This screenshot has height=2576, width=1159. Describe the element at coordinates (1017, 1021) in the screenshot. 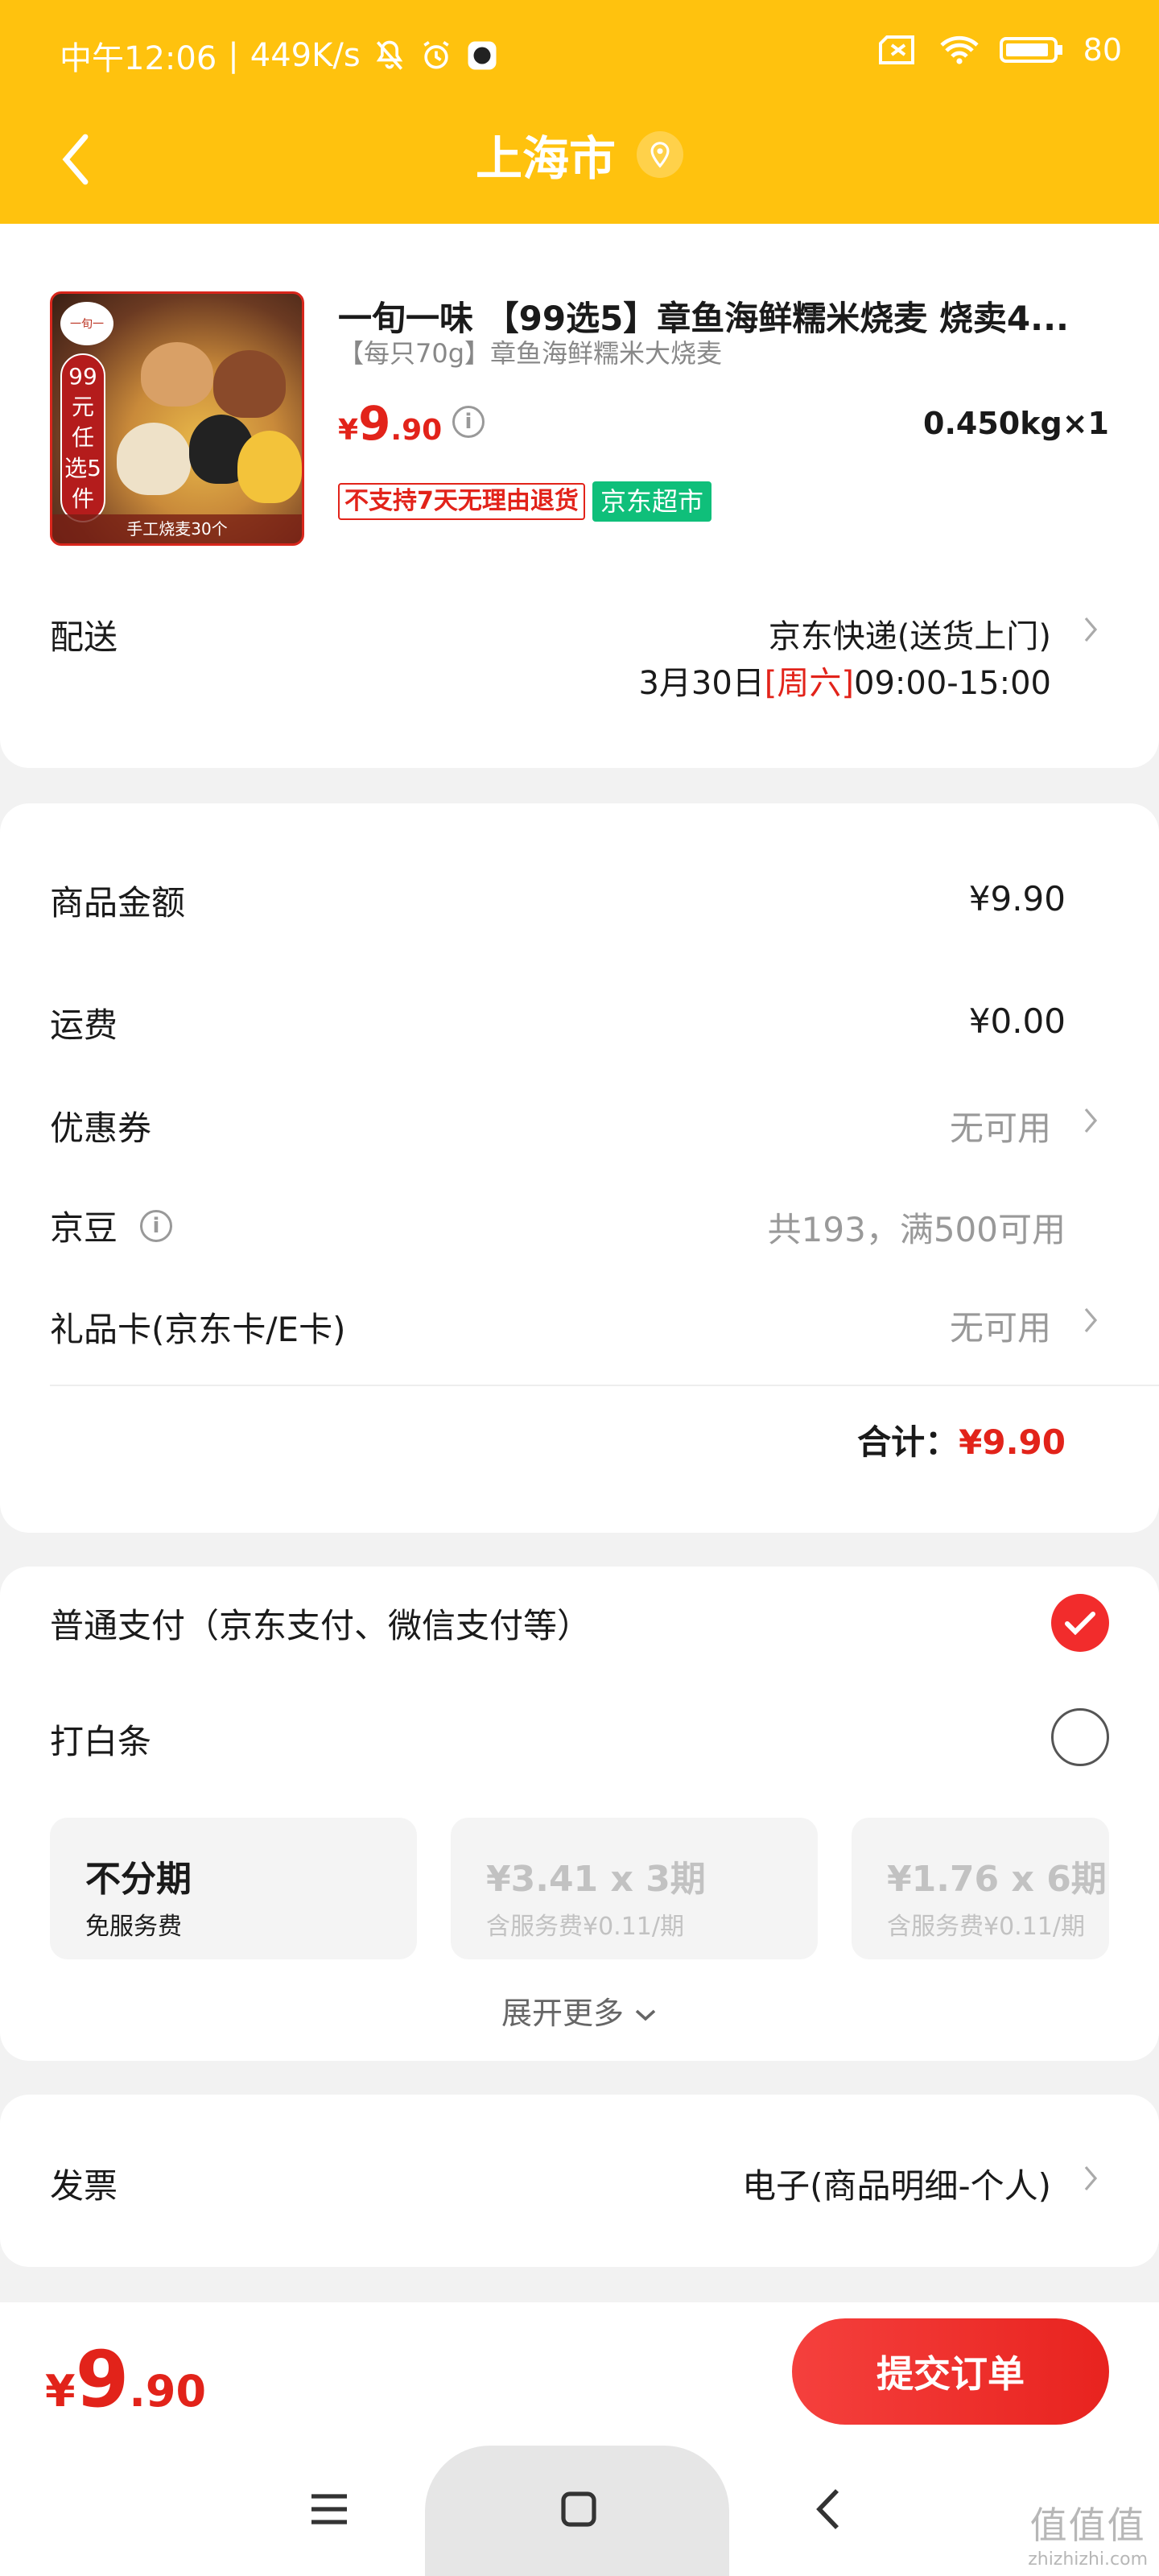

I see `shipping-fee-value: ¥0.00` at that location.